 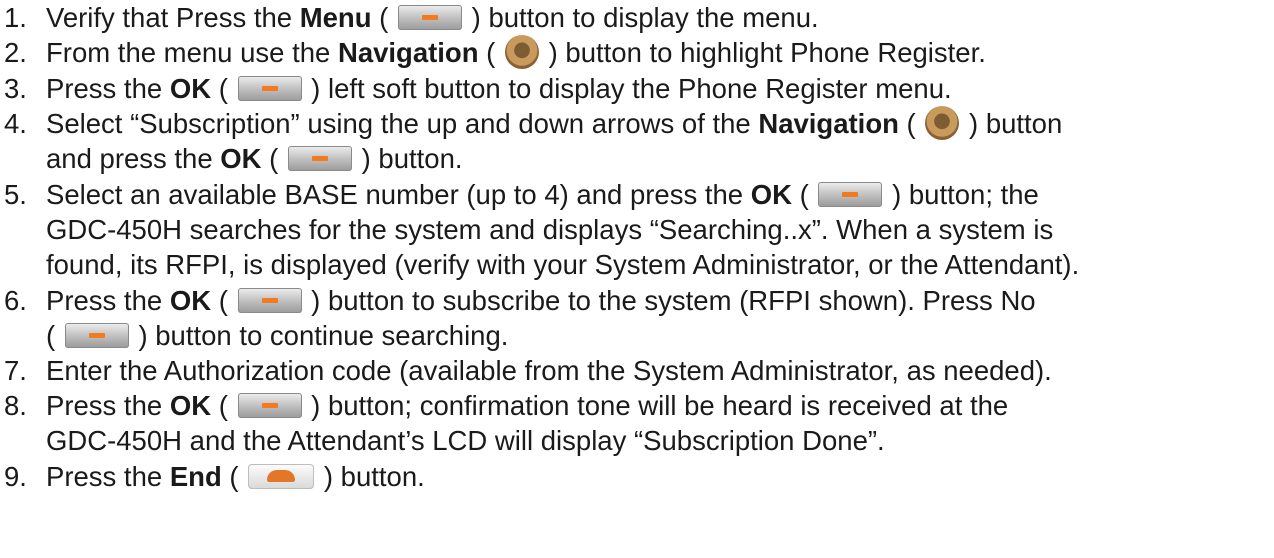 I want to click on step-number: 7., so click(x=15, y=370).